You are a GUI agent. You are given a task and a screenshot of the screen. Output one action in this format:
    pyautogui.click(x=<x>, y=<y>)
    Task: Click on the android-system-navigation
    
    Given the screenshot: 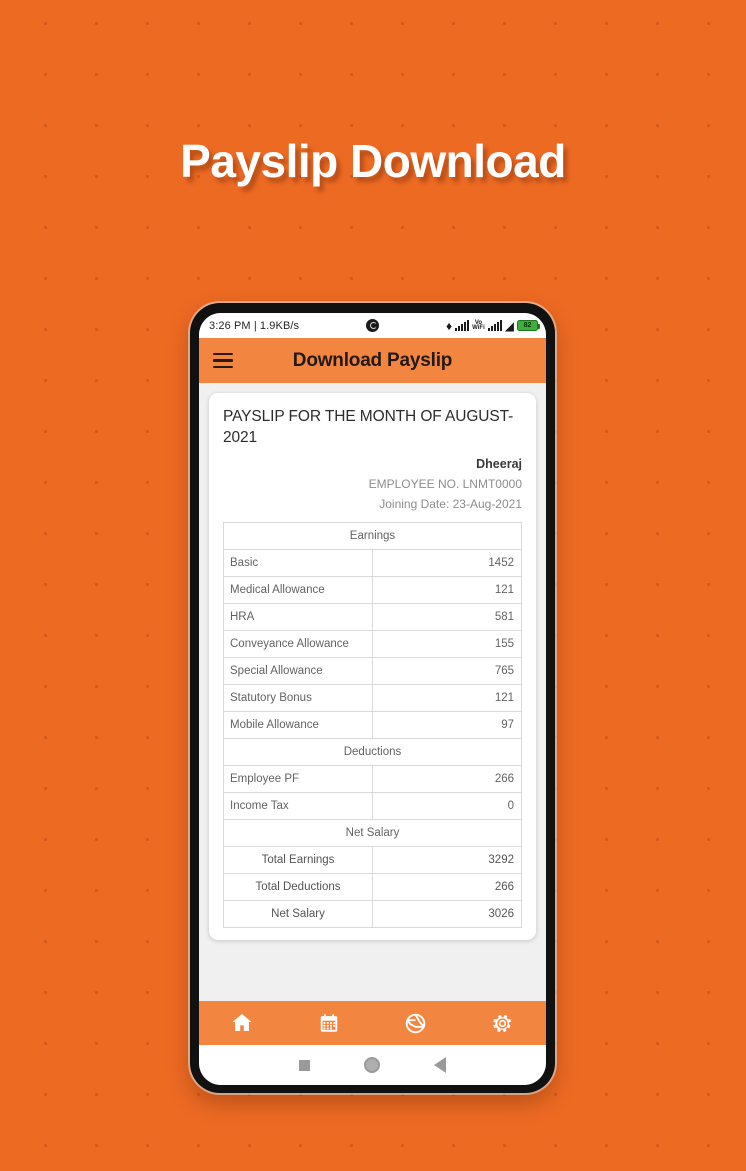 What is the action you would take?
    pyautogui.click(x=372, y=1065)
    